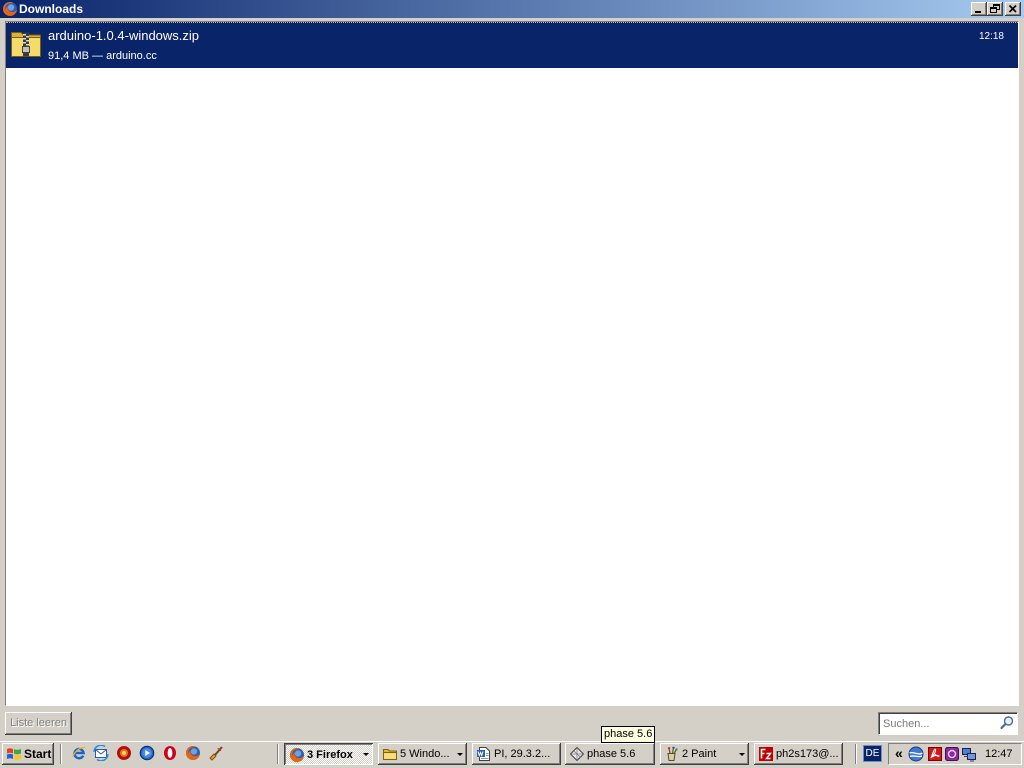  Describe the element at coordinates (628, 734) in the screenshot. I see `tooltip: phase 5.6` at that location.